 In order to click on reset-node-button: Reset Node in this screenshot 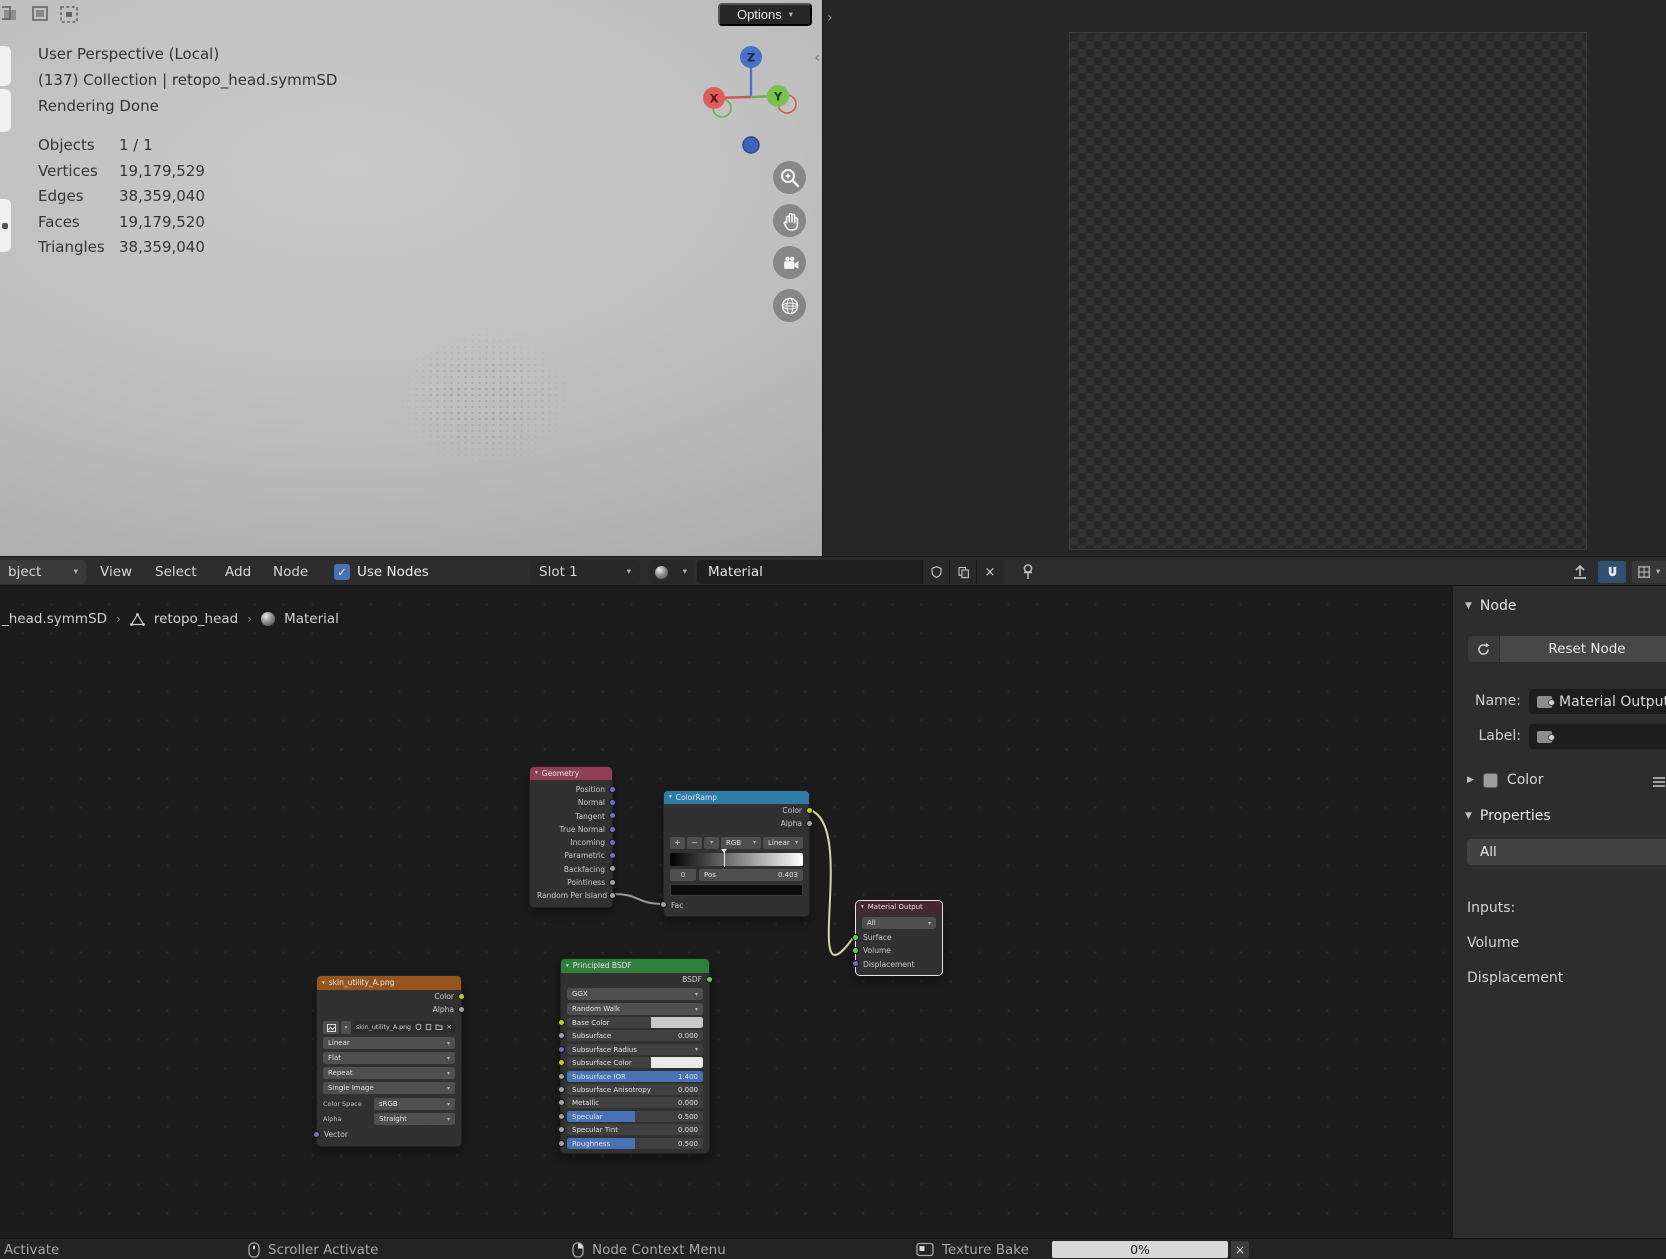, I will do `click(1582, 649)`.